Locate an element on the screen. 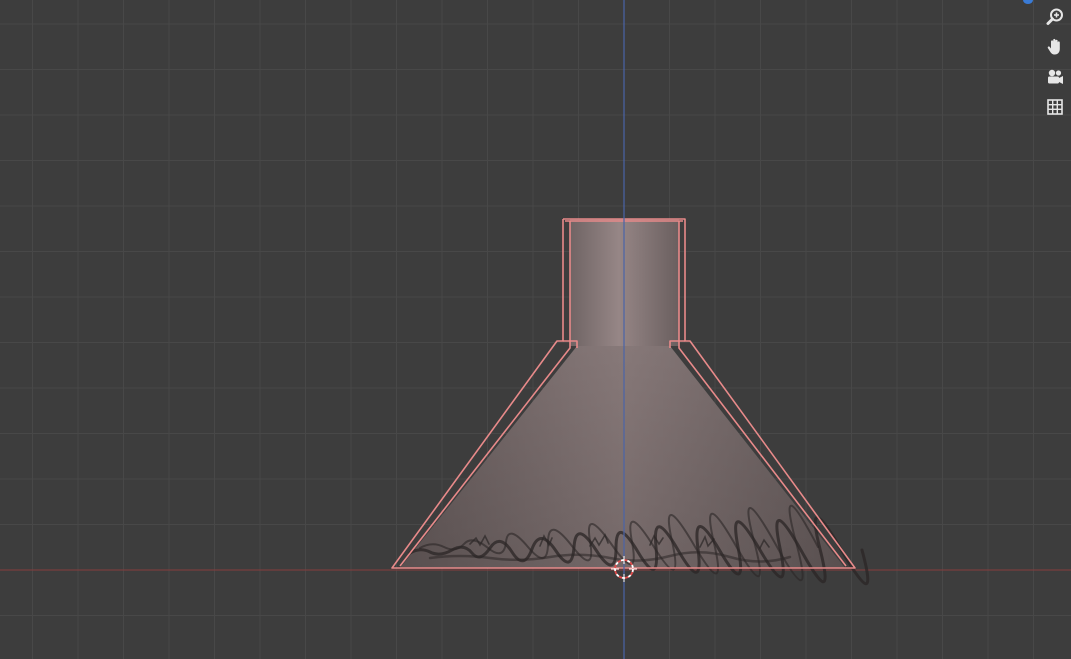 This screenshot has height=659, width=1071. navigation-gizmo-bar is located at coordinates (1055, 64).